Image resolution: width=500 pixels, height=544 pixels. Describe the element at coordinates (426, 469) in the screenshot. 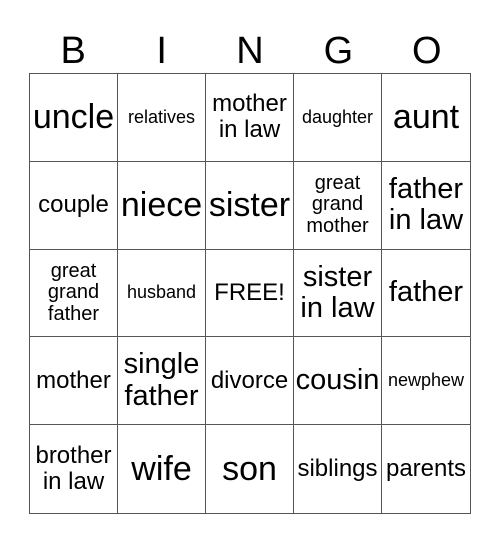

I see `bingo-cell: parents` at that location.